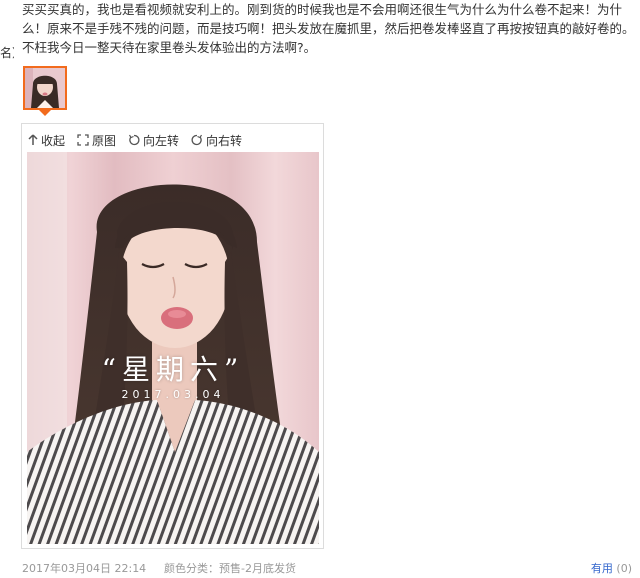  I want to click on collapse-label: 收起, so click(53, 140).